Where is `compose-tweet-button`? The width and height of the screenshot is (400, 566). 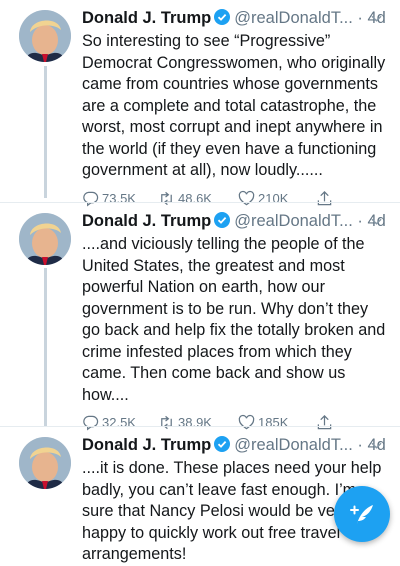
compose-tweet-button is located at coordinates (362, 514).